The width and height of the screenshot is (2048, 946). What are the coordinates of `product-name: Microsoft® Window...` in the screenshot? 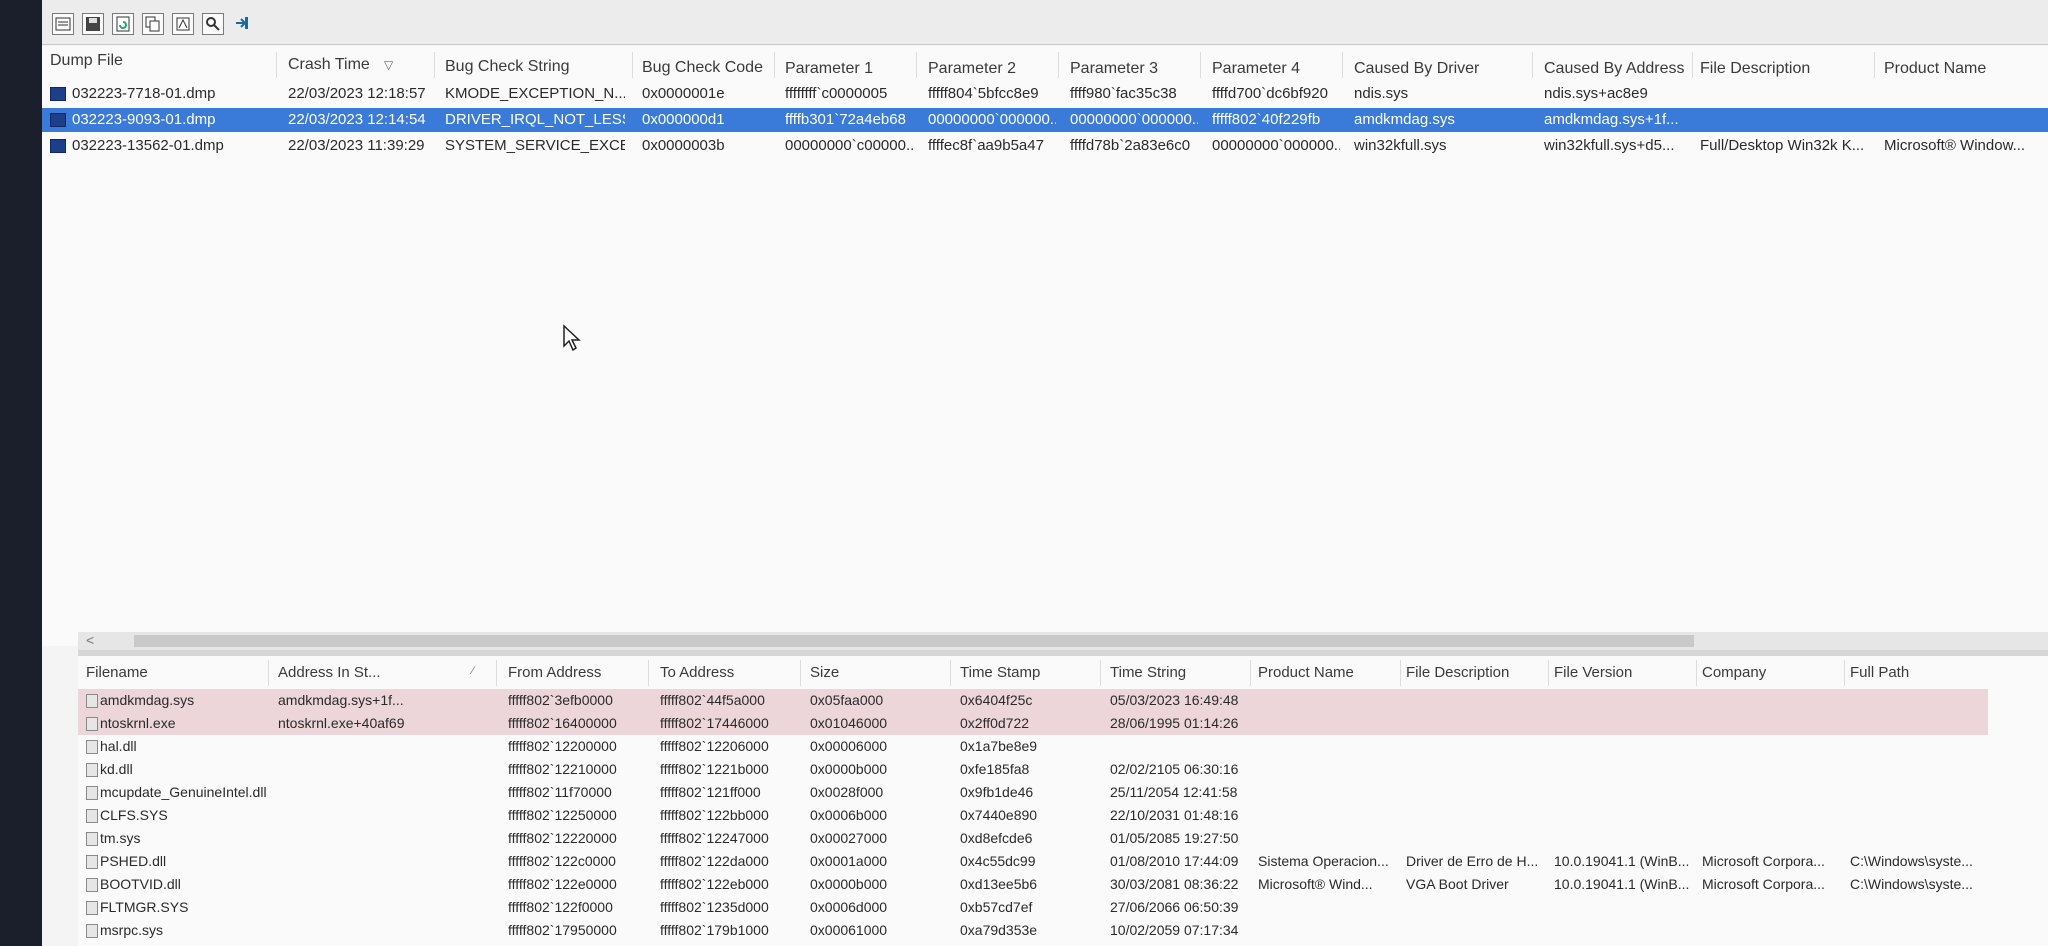 It's located at (1955, 145).